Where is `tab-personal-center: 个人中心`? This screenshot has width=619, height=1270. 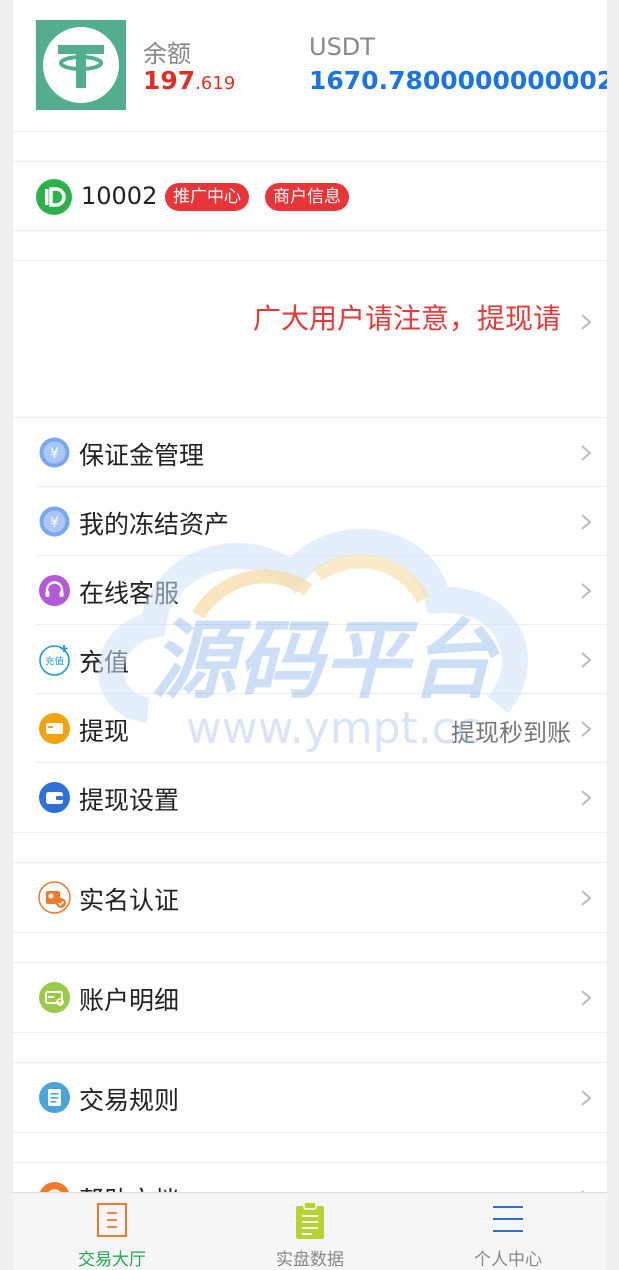 tab-personal-center: 个人中心 is located at coordinates (508, 1231).